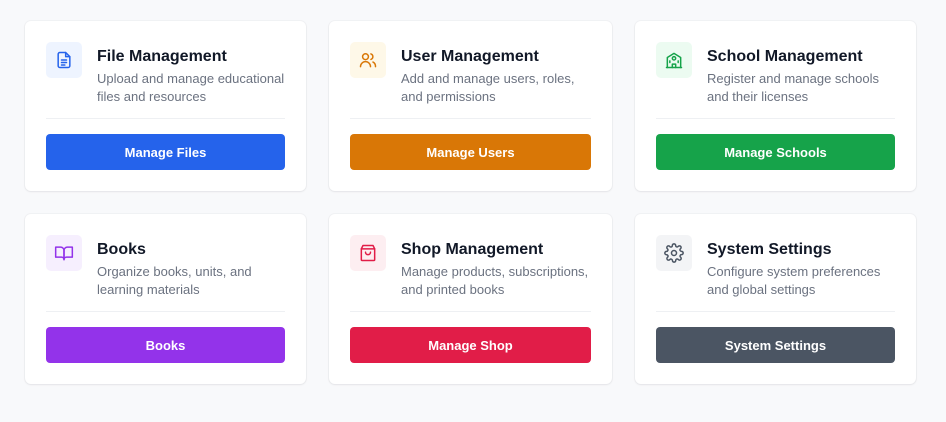 The height and width of the screenshot is (422, 946). What do you see at coordinates (470, 152) in the screenshot?
I see `manage-users-button: Manage Users` at bounding box center [470, 152].